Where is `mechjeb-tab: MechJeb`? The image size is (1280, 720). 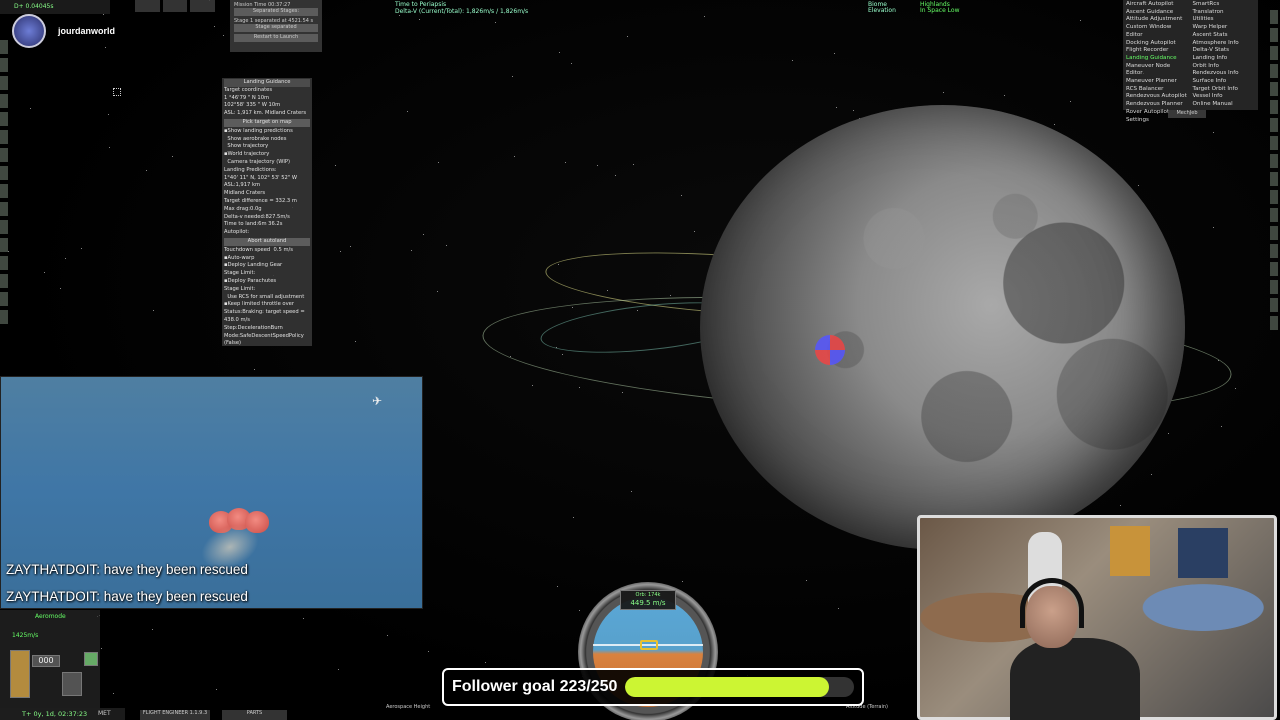 mechjeb-tab: MechJeb is located at coordinates (1187, 114).